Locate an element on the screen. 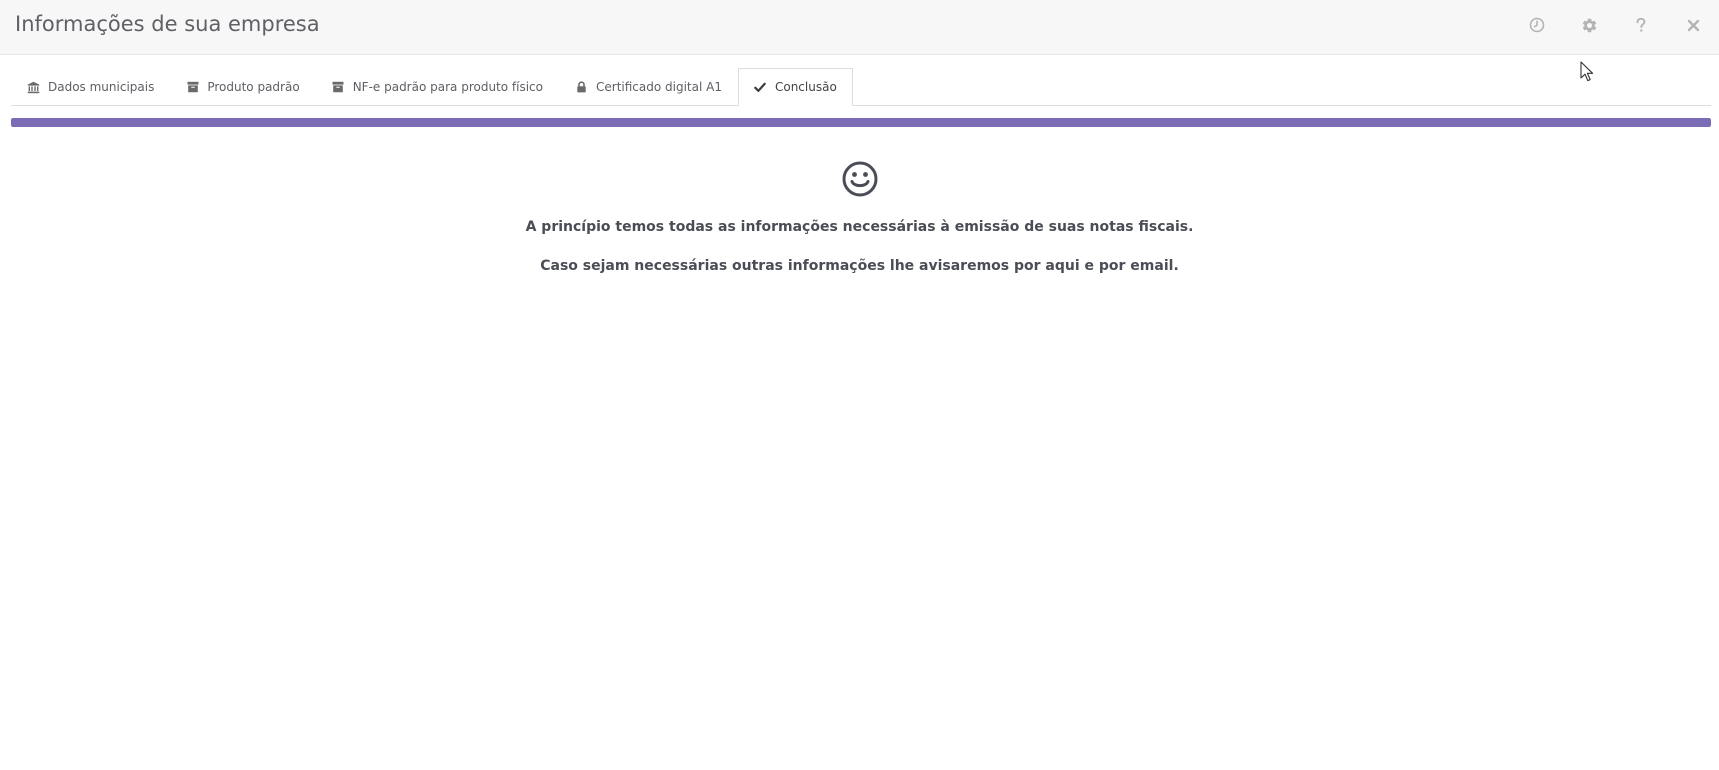 This screenshot has width=1719, height=770. lock-icon is located at coordinates (581, 87).